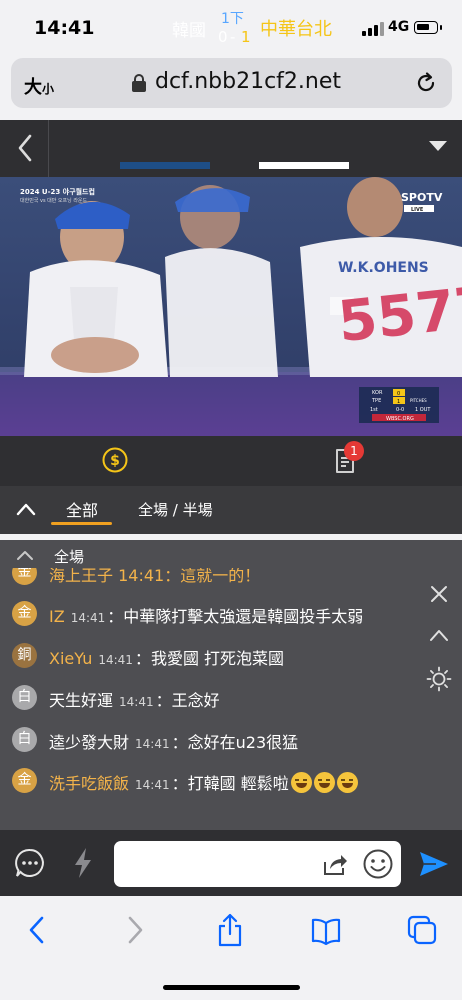 The image size is (462, 1000). Describe the element at coordinates (139, 83) in the screenshot. I see `lock-icon` at that location.